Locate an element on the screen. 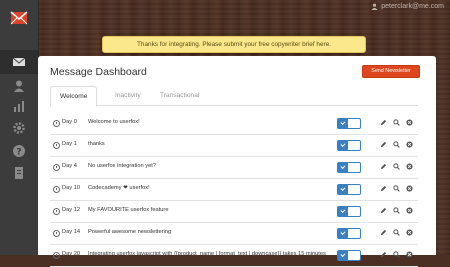 The height and width of the screenshot is (267, 450). help-icon: ? is located at coordinates (19, 151).